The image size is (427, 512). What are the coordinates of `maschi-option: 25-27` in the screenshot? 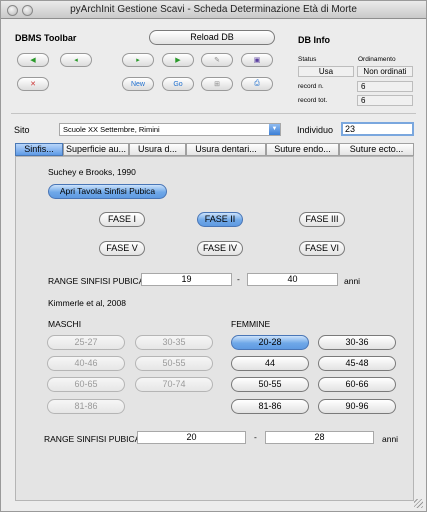 It's located at (86, 342).